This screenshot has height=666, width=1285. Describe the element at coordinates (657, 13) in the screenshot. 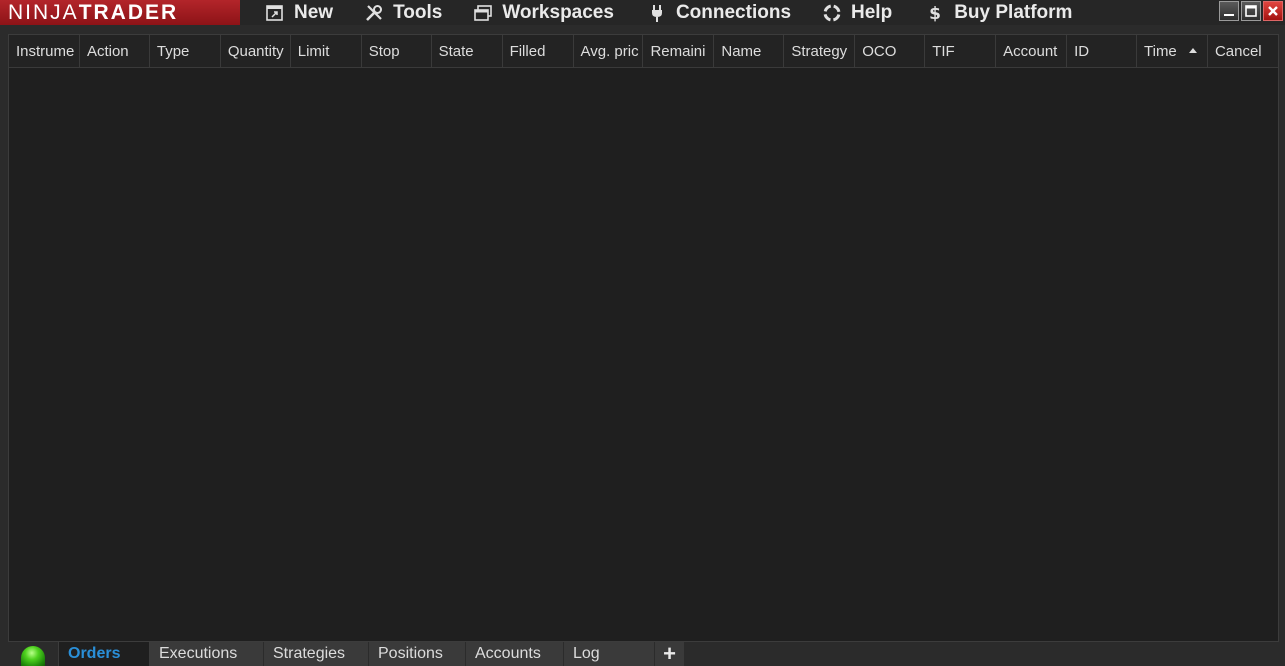

I see `plug-icon` at that location.